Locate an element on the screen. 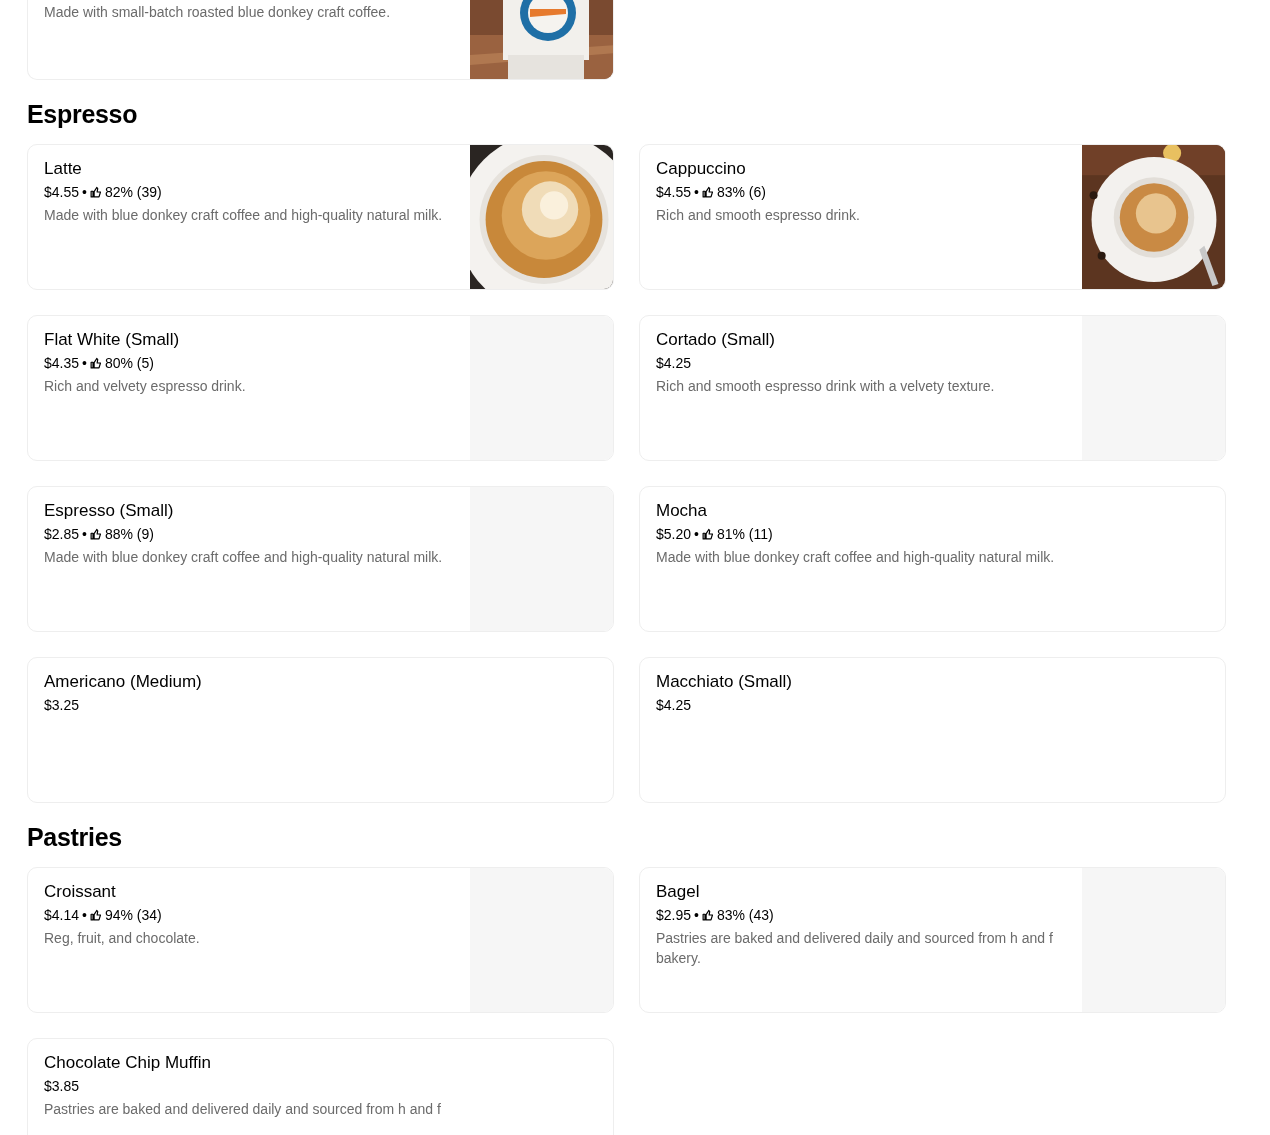 This screenshot has height=1135, width=1270. item-name: Cortado (Small) is located at coordinates (716, 340).